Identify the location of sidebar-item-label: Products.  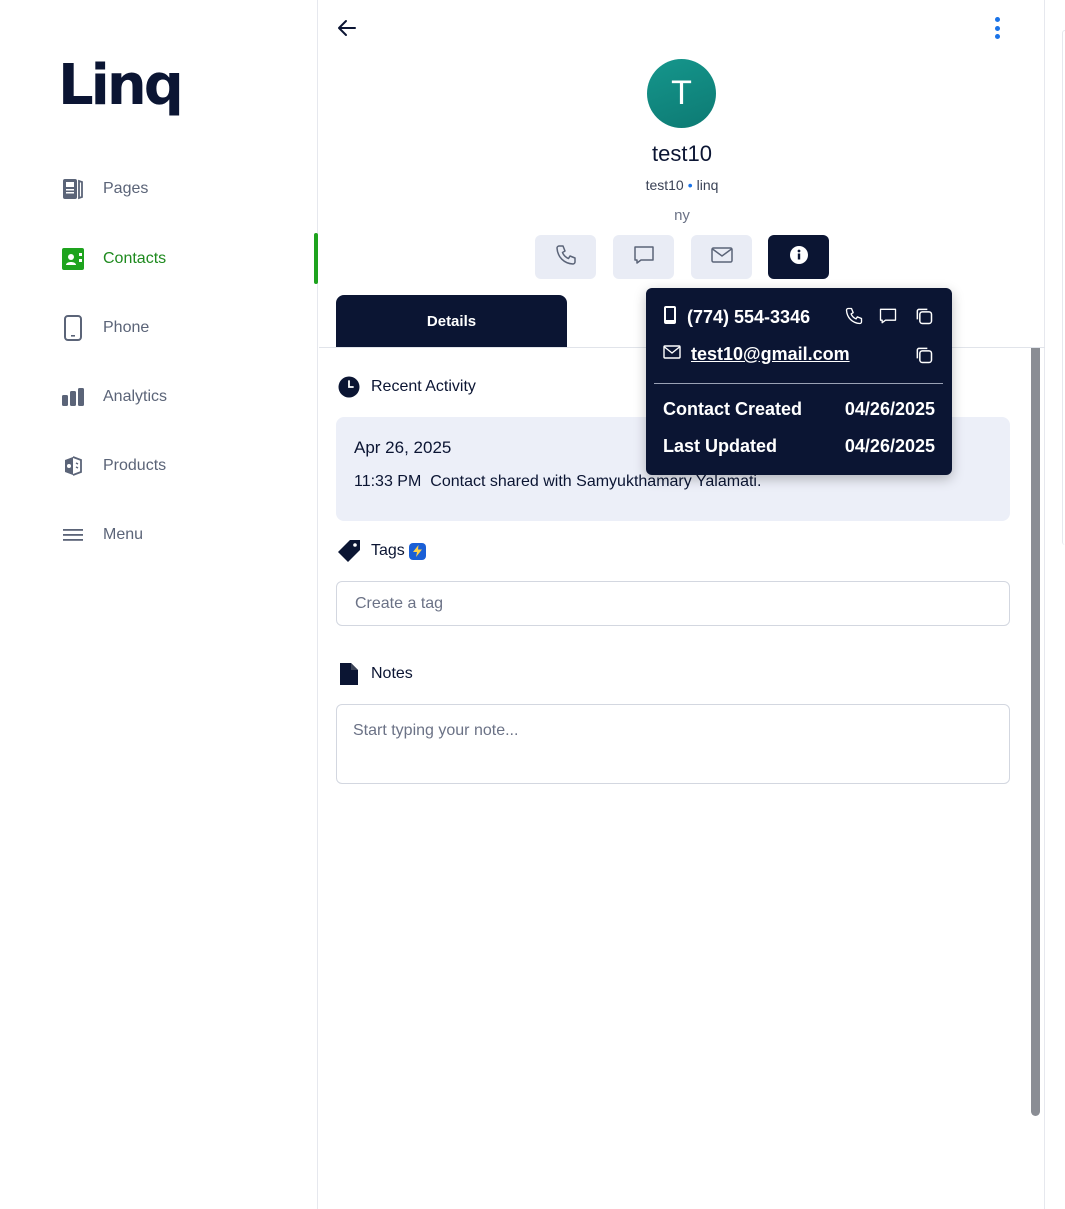
(135, 465).